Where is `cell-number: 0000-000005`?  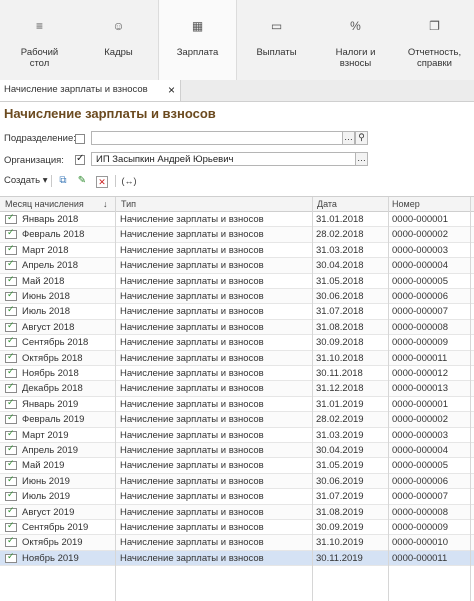 cell-number: 0000-000005 is located at coordinates (420, 466).